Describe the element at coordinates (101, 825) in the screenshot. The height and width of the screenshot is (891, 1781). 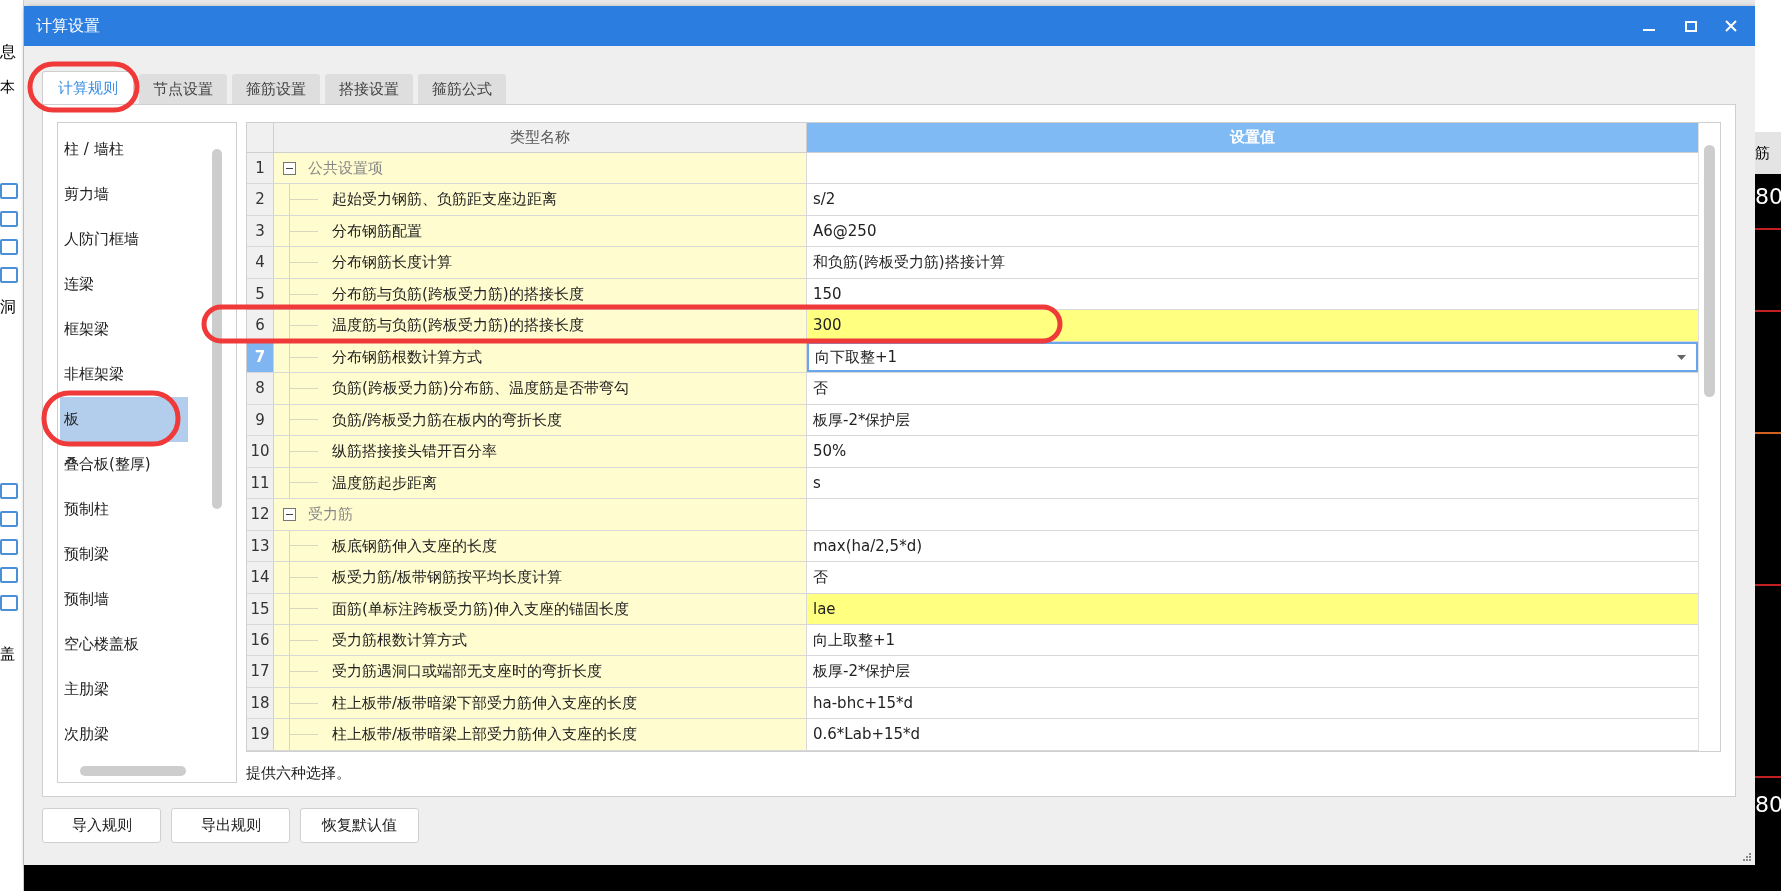
I see `dialog-button: 导入规则` at that location.